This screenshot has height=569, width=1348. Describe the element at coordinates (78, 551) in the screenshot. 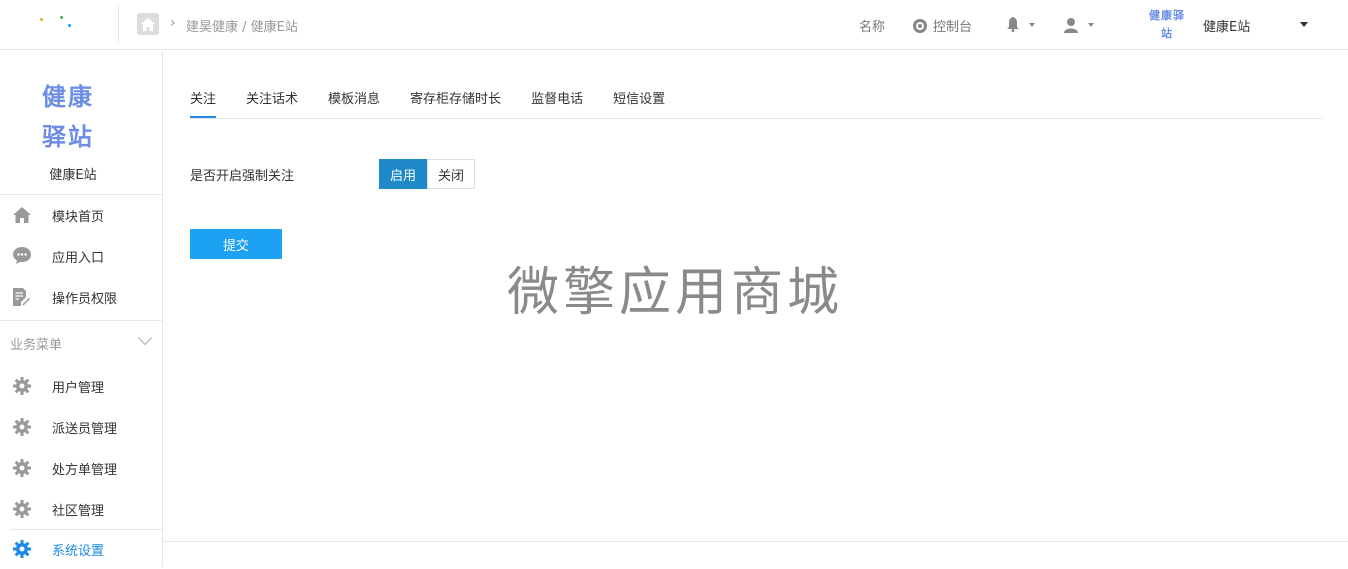

I see `sidebar-item-label: 系统设置` at that location.